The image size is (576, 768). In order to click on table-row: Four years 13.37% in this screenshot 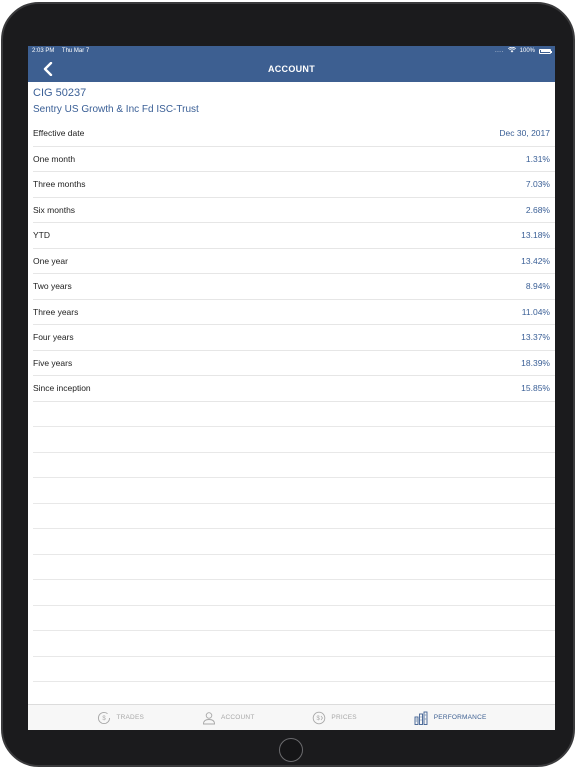, I will do `click(294, 338)`.